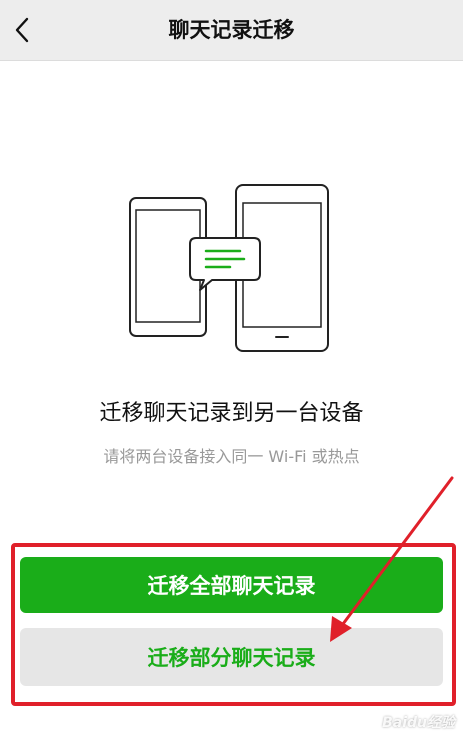 The height and width of the screenshot is (740, 463). What do you see at coordinates (229, 268) in the screenshot?
I see `phone-to-tablet-transfer-icon` at bounding box center [229, 268].